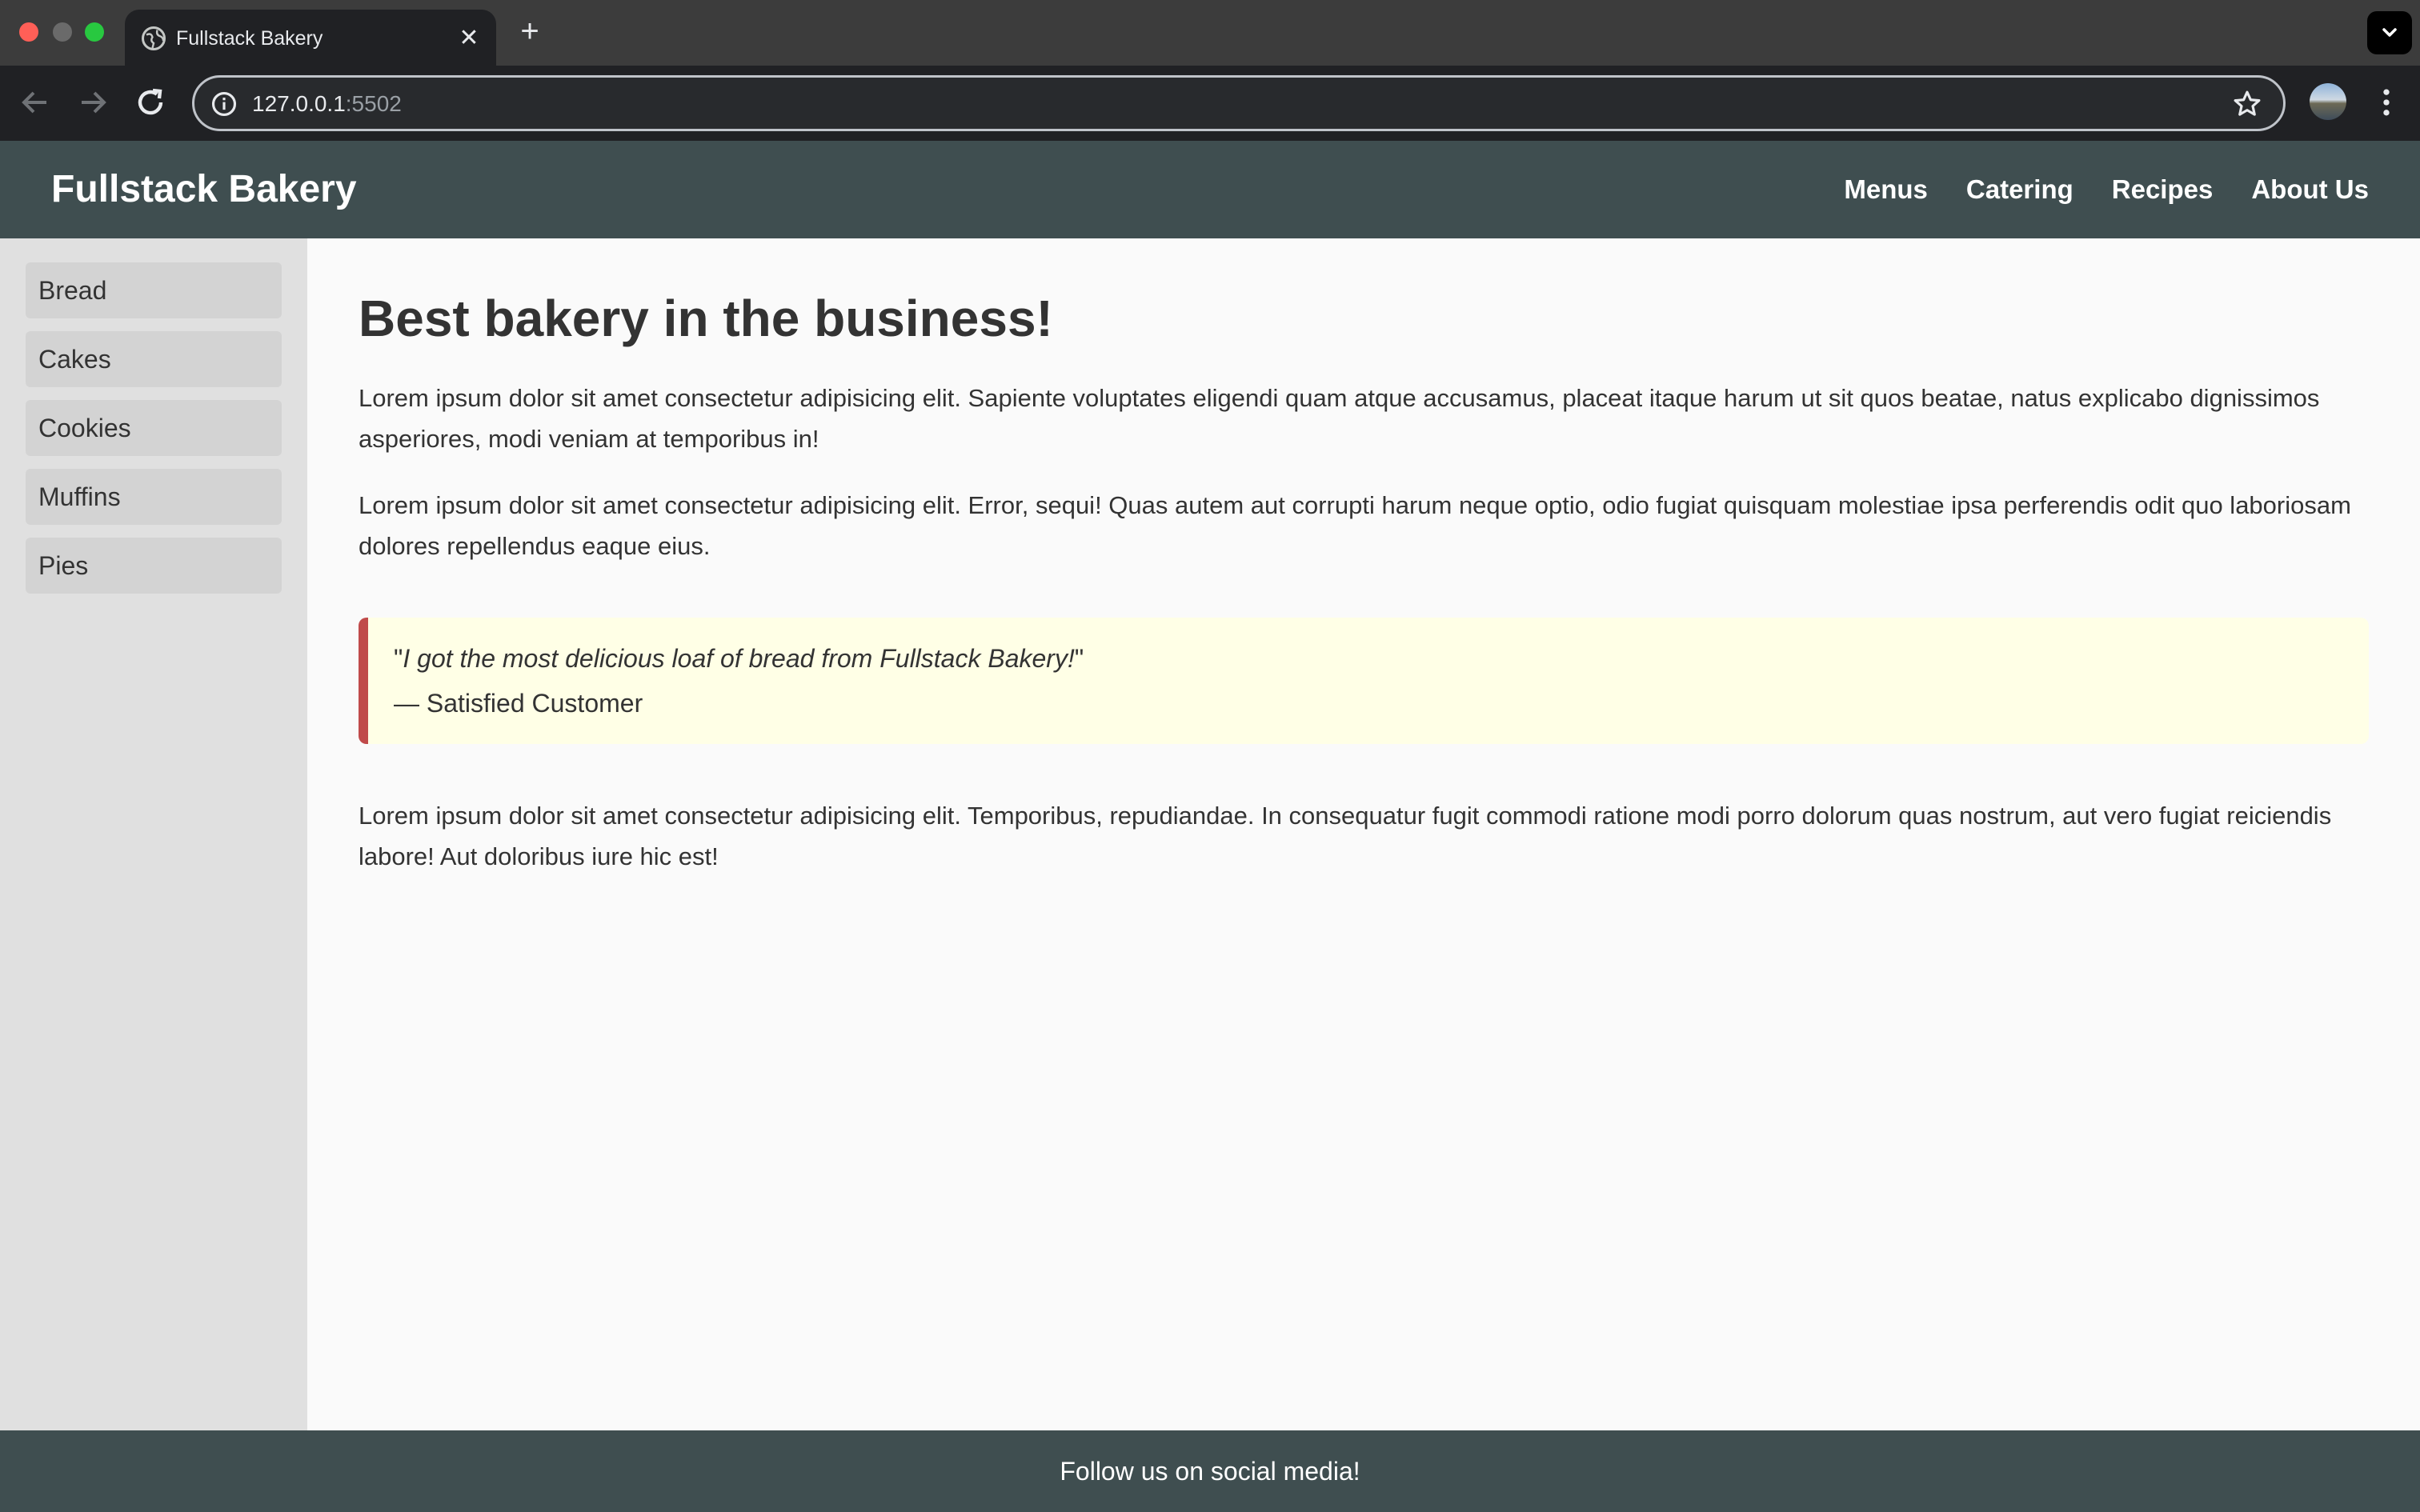  Describe the element at coordinates (2019, 189) in the screenshot. I see `nav-link-catering: Catering` at that location.